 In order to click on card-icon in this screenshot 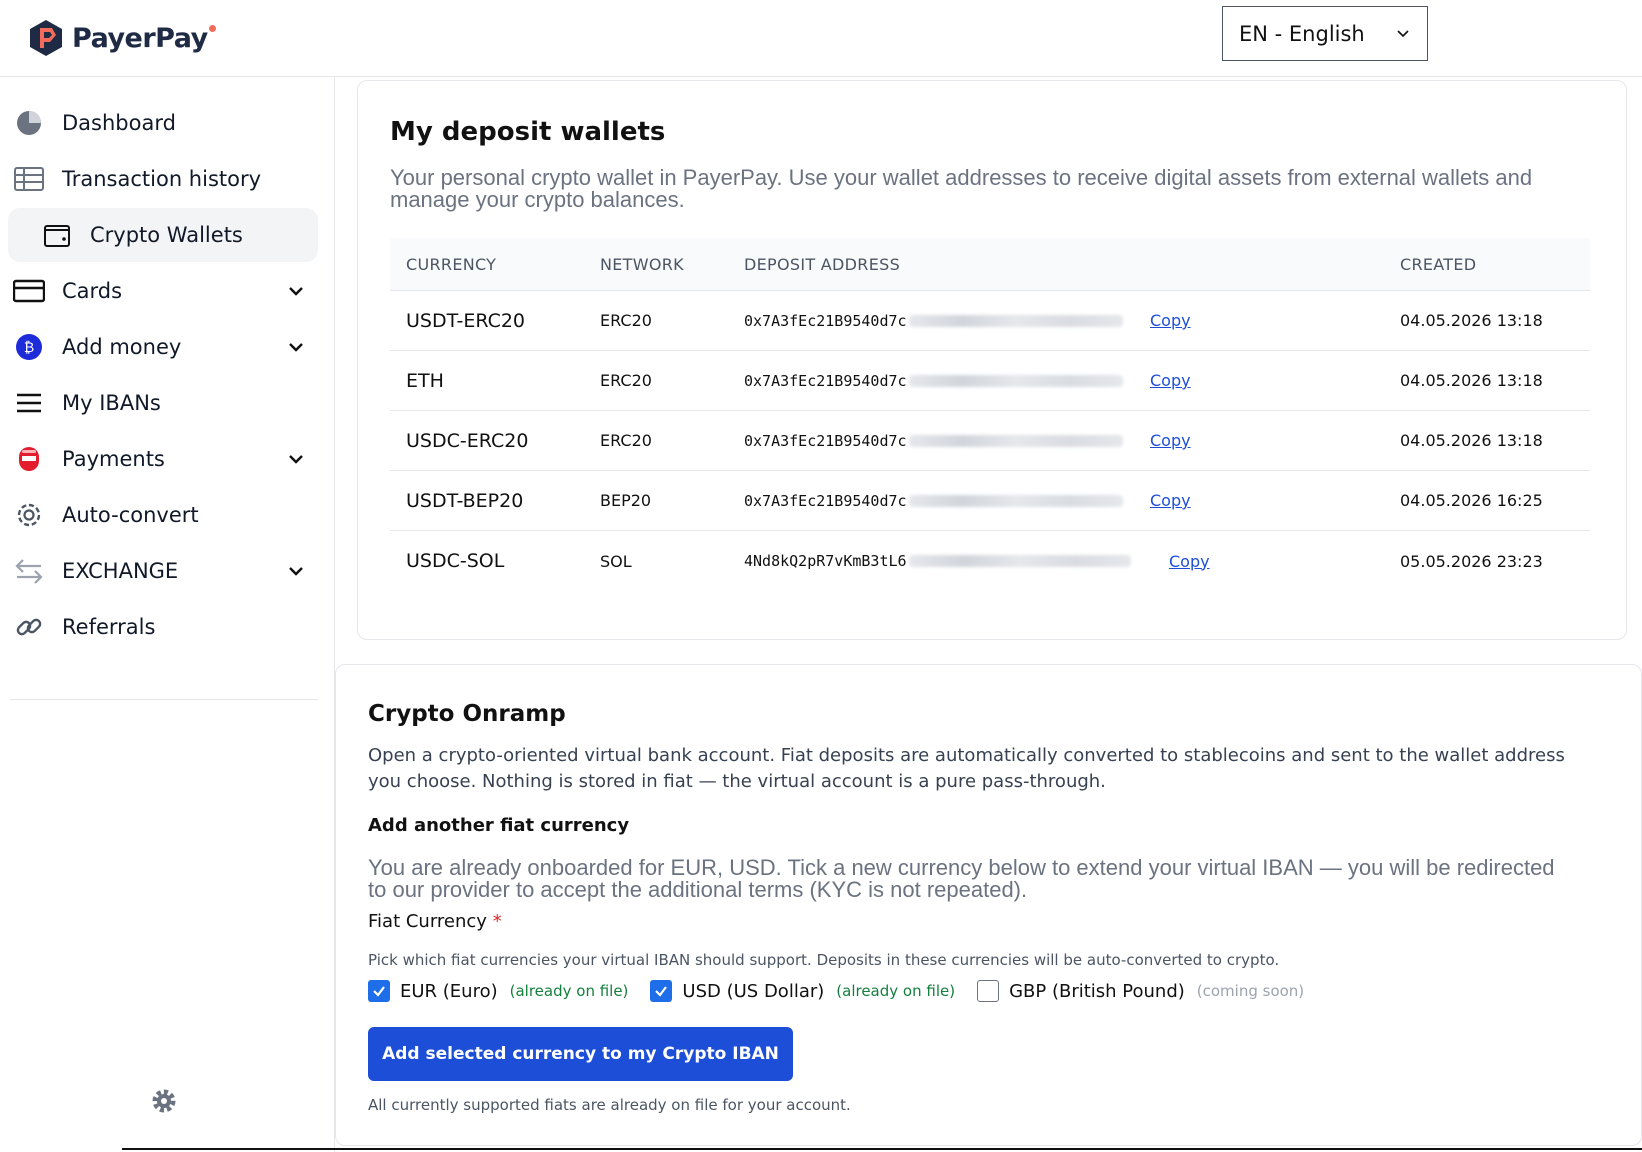, I will do `click(29, 291)`.